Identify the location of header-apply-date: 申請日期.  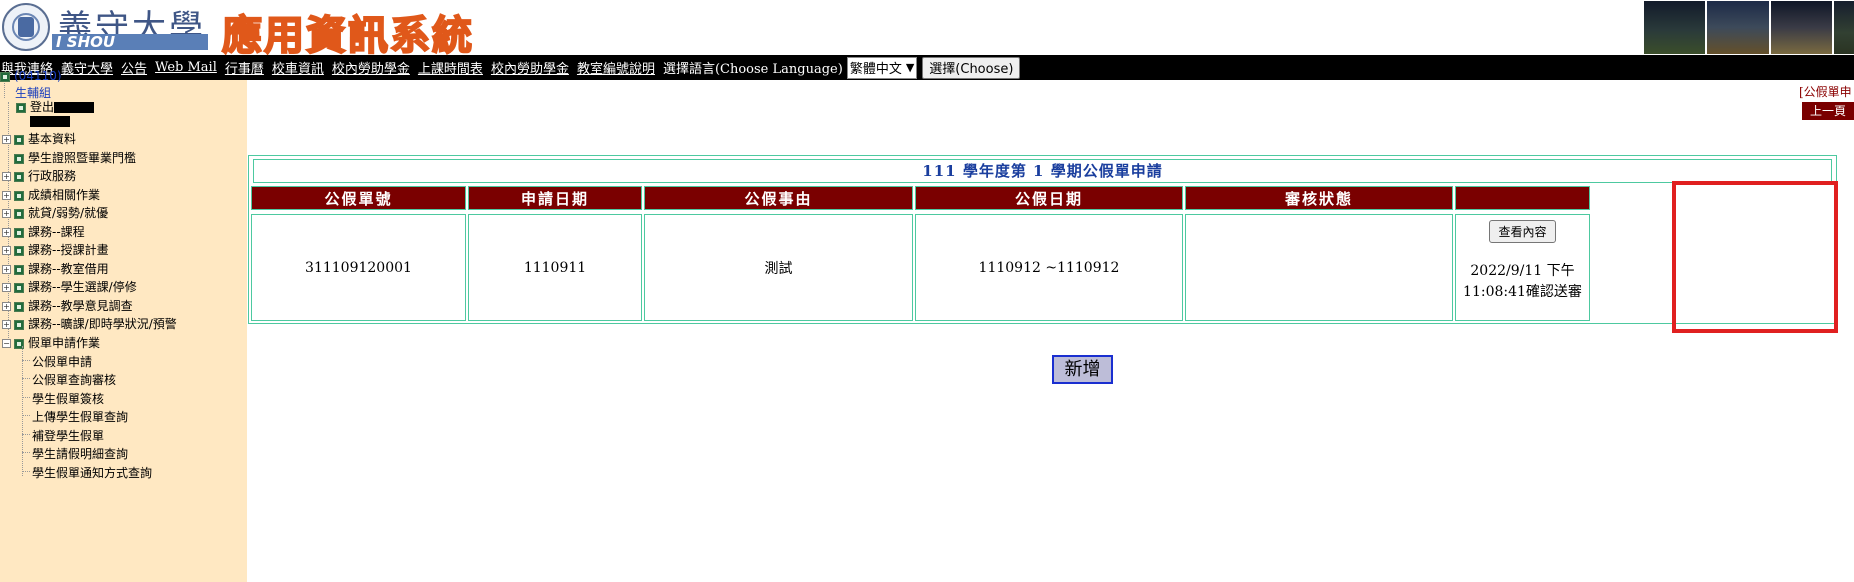
(555, 198).